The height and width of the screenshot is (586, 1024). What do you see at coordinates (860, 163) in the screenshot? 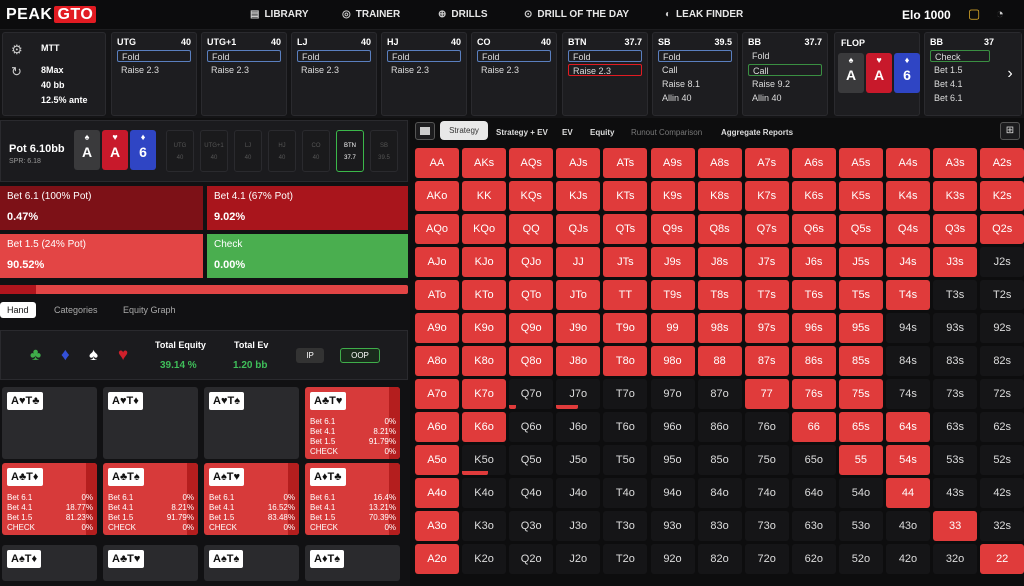
I see `range-cell-A5s: A5s` at bounding box center [860, 163].